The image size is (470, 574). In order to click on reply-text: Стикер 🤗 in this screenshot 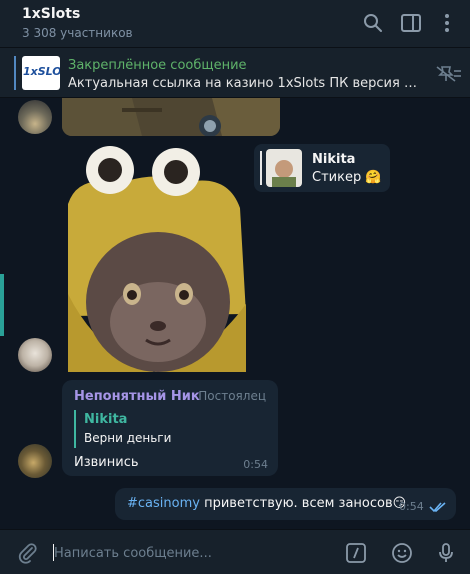, I will do `click(347, 177)`.